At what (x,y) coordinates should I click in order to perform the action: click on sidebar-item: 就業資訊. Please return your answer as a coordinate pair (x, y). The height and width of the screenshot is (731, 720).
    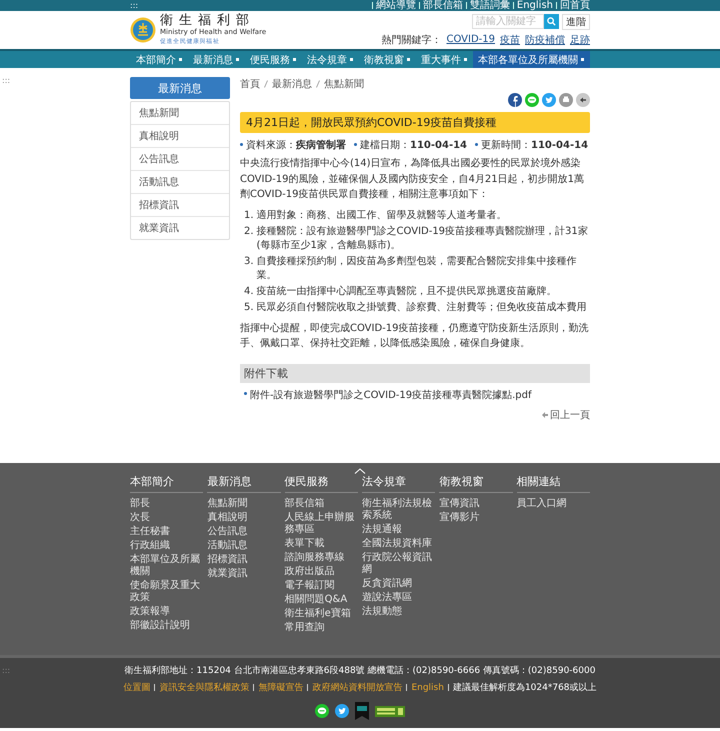
    Looking at the image, I should click on (180, 227).